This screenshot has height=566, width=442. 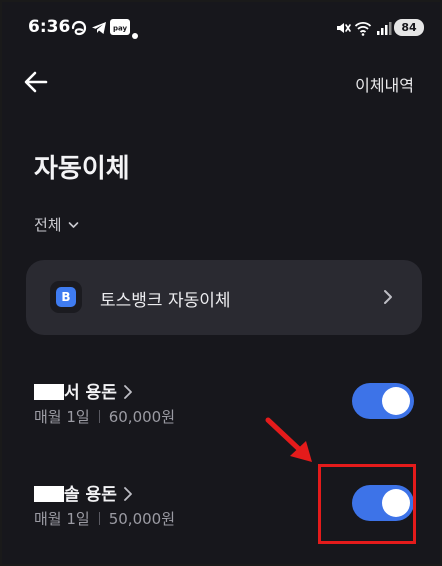 What do you see at coordinates (142, 519) in the screenshot?
I see `transfer-item-2-amount: 50,000원` at bounding box center [142, 519].